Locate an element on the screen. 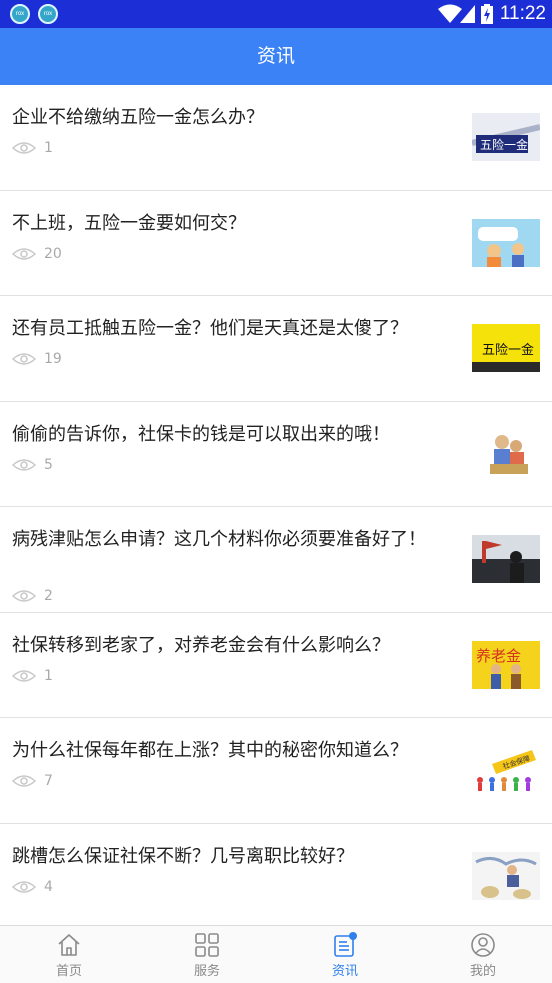 The height and width of the screenshot is (983, 552). news-icon is located at coordinates (345, 944).